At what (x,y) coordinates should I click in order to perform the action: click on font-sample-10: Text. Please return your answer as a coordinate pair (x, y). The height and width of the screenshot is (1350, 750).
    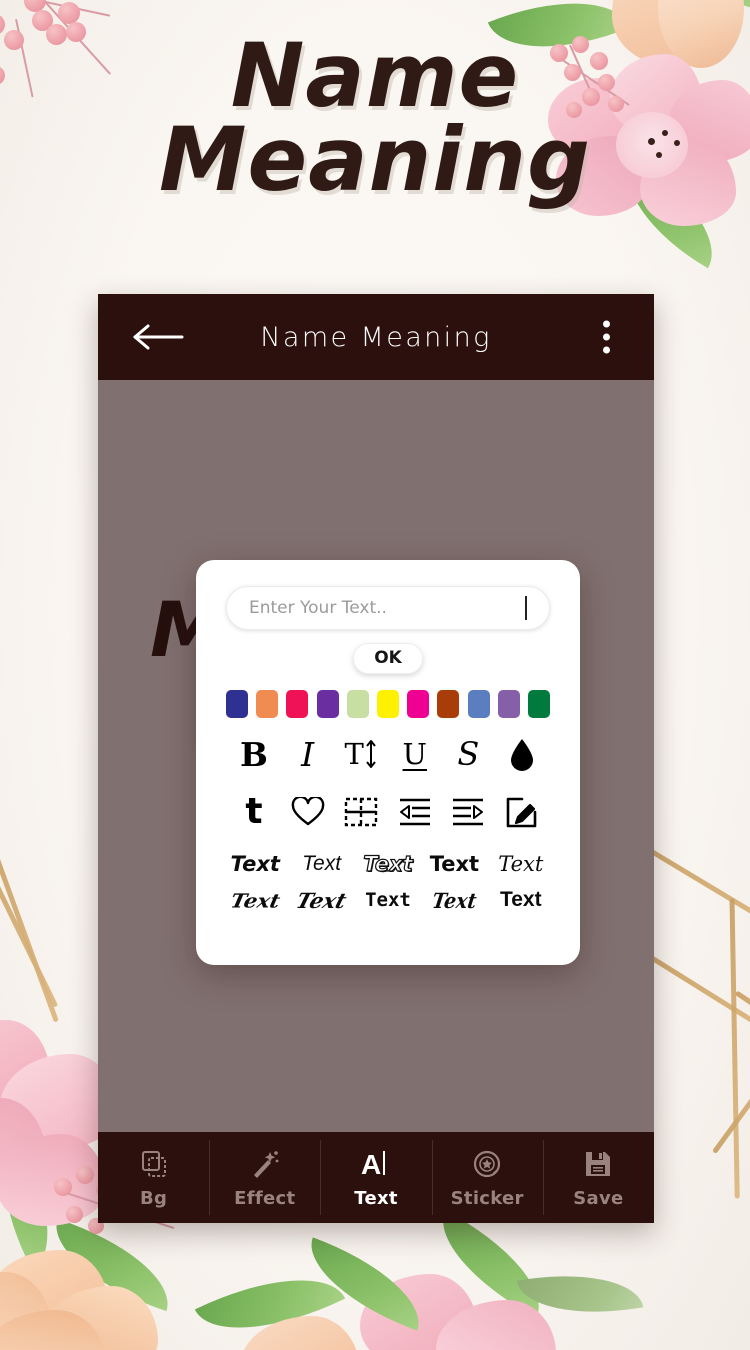
    Looking at the image, I should click on (521, 900).